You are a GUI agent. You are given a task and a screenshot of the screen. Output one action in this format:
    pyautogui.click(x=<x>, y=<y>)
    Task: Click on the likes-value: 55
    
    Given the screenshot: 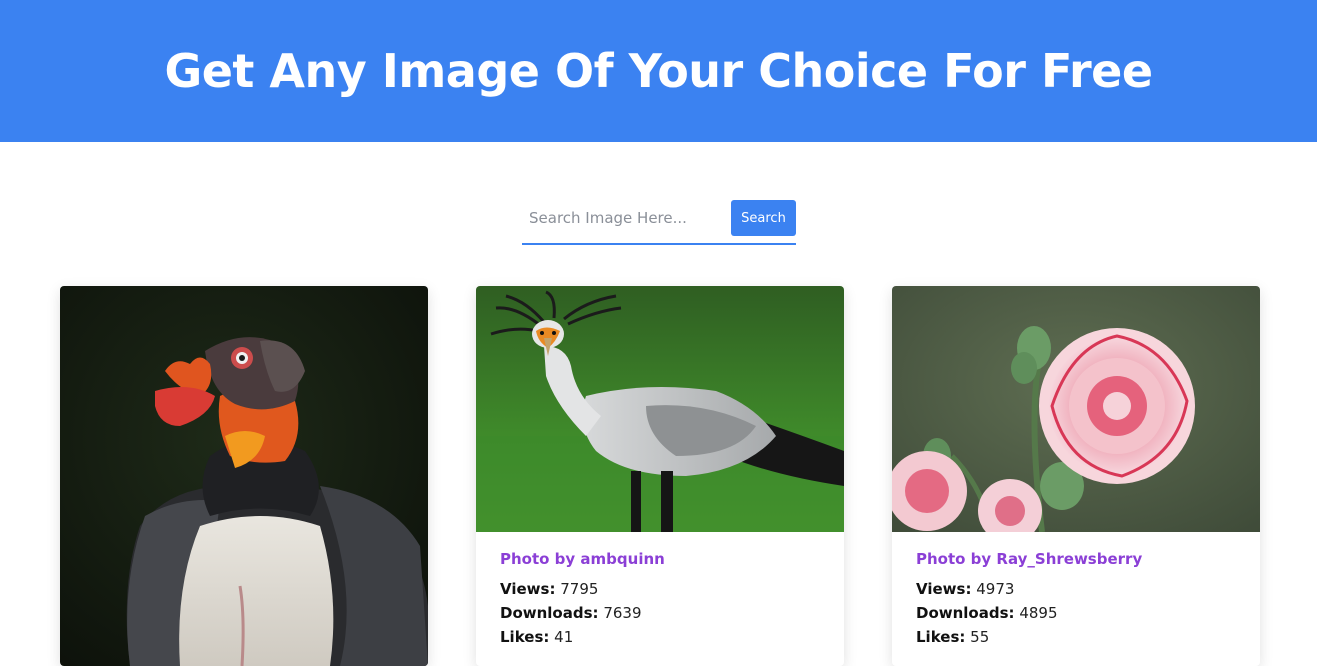 What is the action you would take?
    pyautogui.click(x=980, y=637)
    